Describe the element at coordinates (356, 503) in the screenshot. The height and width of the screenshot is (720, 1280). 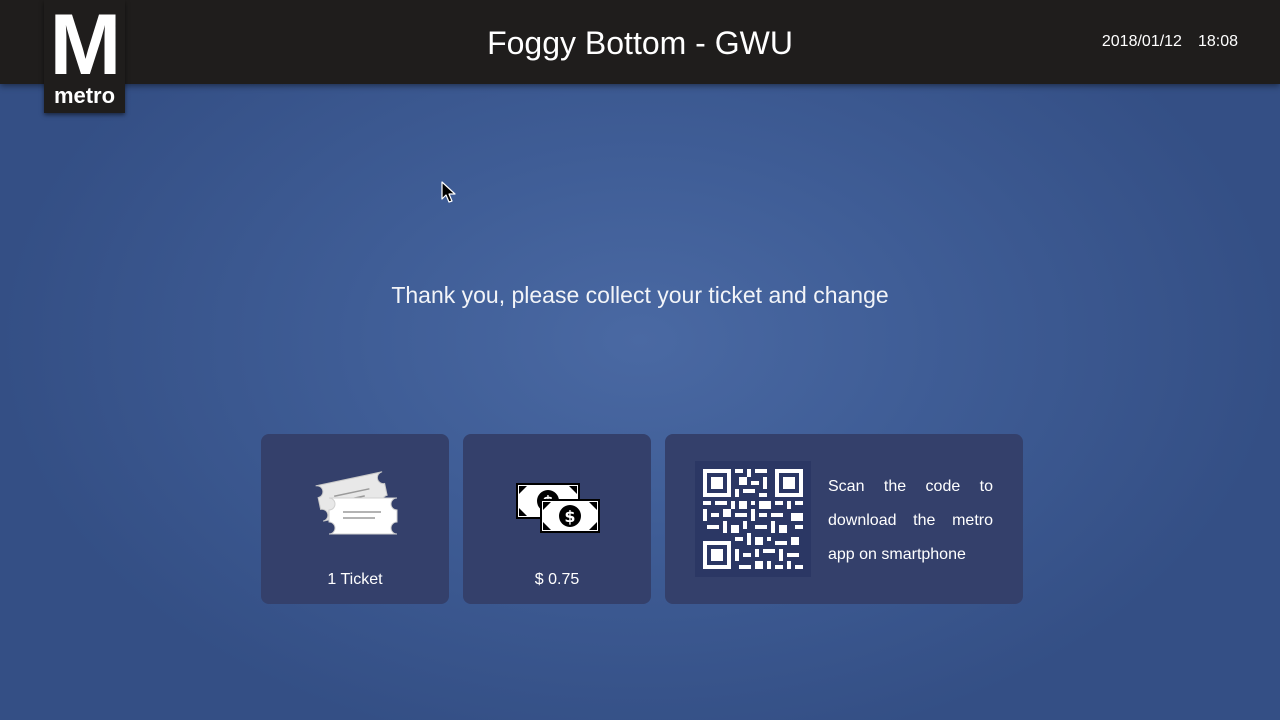
I see `tickets-icon` at that location.